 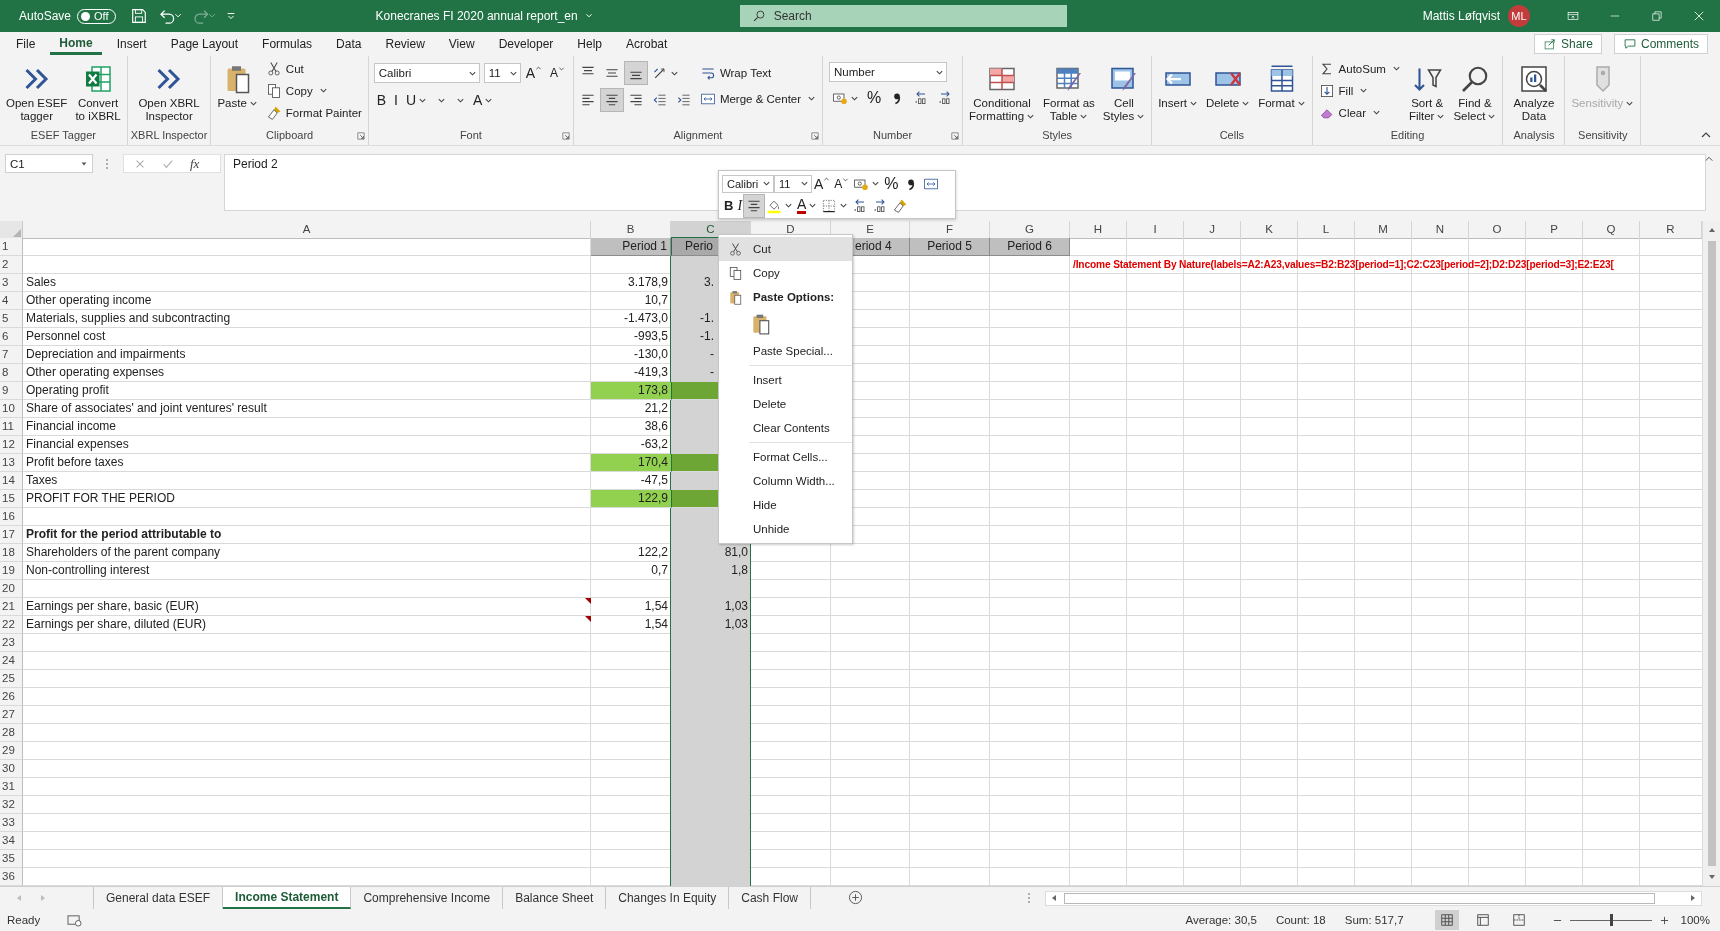 What do you see at coordinates (794, 297) in the screenshot?
I see `menu-heading: Paste Options:` at bounding box center [794, 297].